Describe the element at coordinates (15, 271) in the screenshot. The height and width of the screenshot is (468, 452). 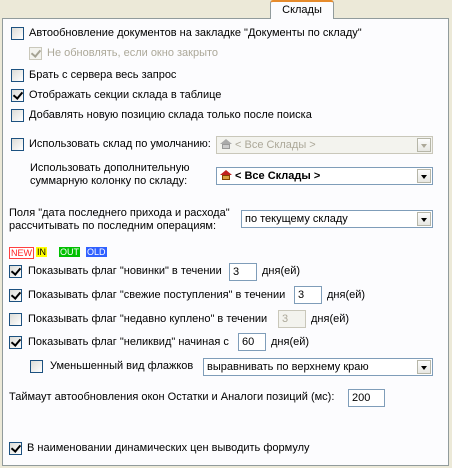
I see `new-flag-checkbox` at that location.